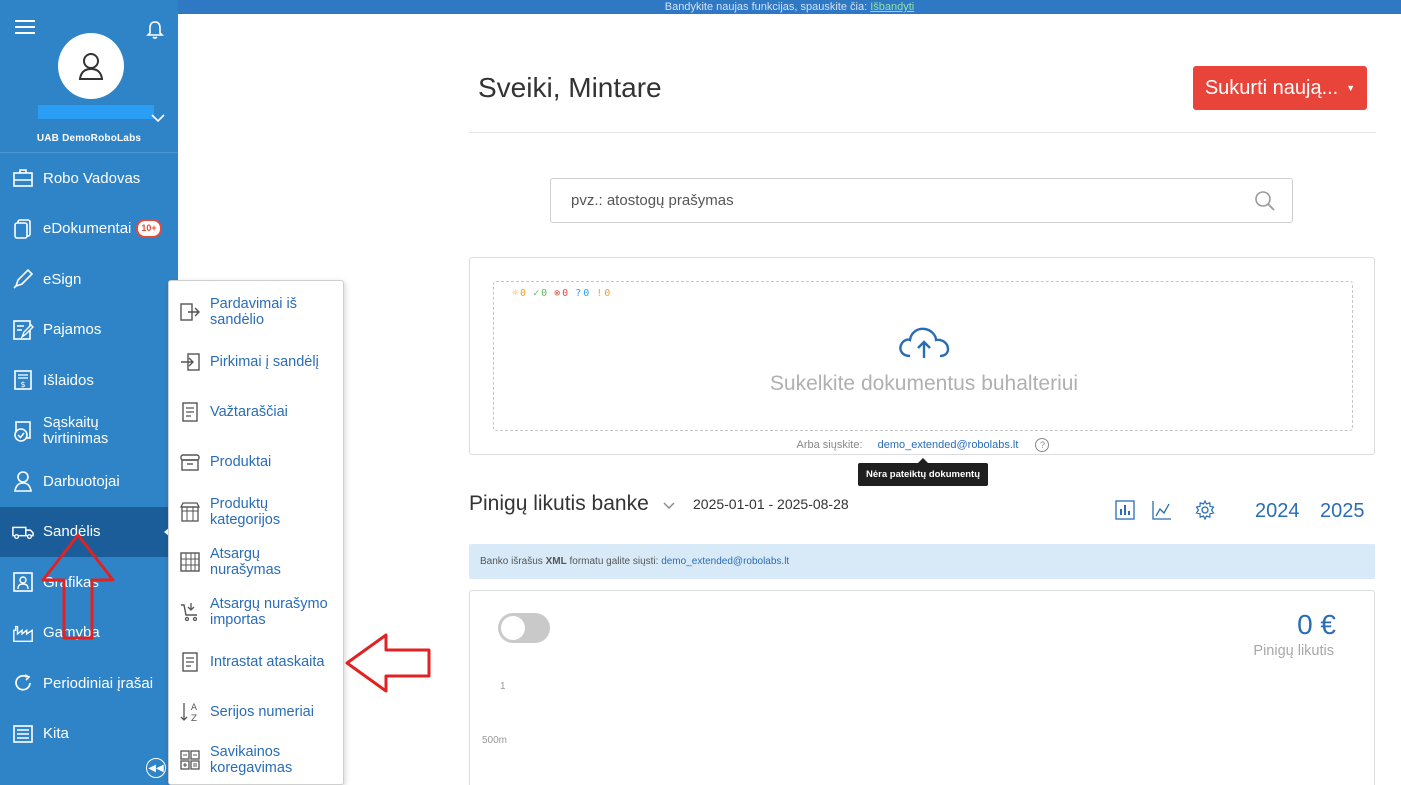 The width and height of the screenshot is (1401, 785). What do you see at coordinates (23, 178) in the screenshot?
I see `briefcase-icon` at bounding box center [23, 178].